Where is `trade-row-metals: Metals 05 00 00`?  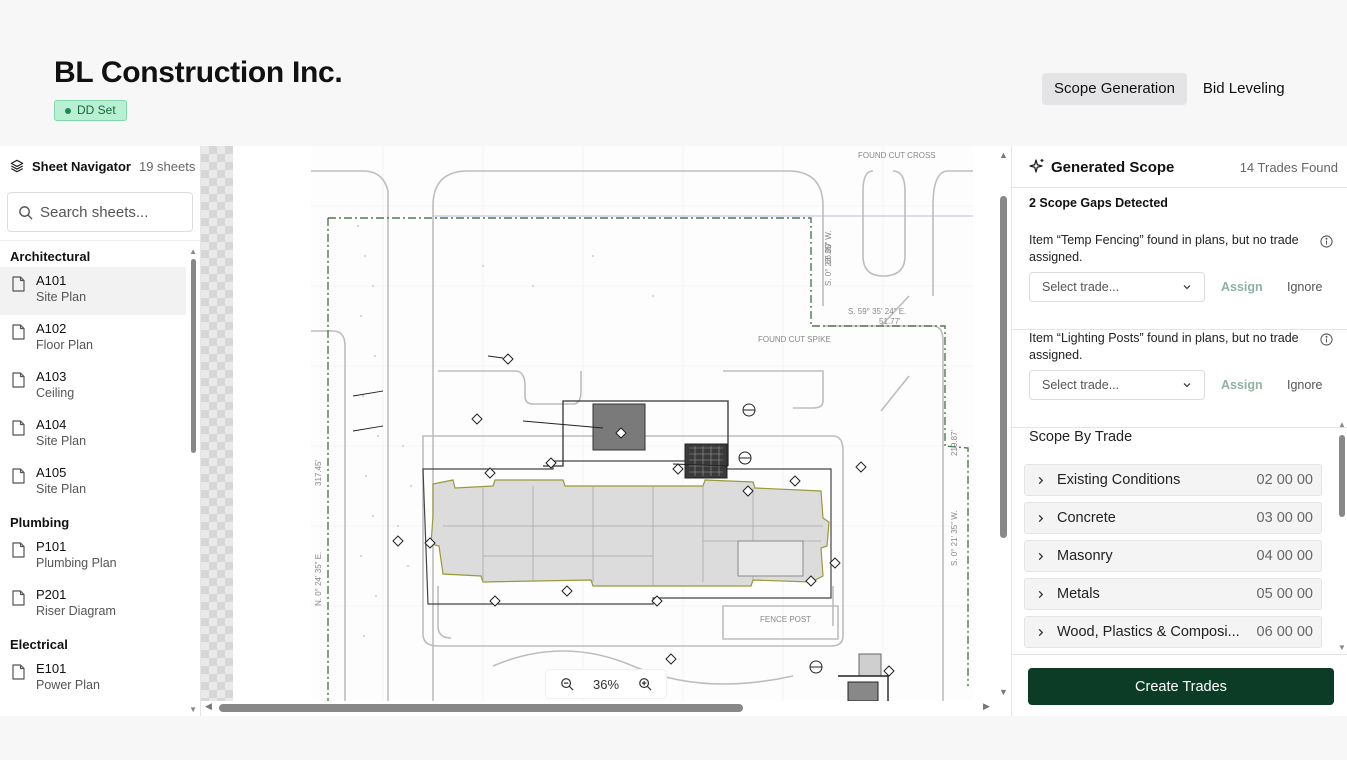 trade-row-metals: Metals 05 00 00 is located at coordinates (1173, 594).